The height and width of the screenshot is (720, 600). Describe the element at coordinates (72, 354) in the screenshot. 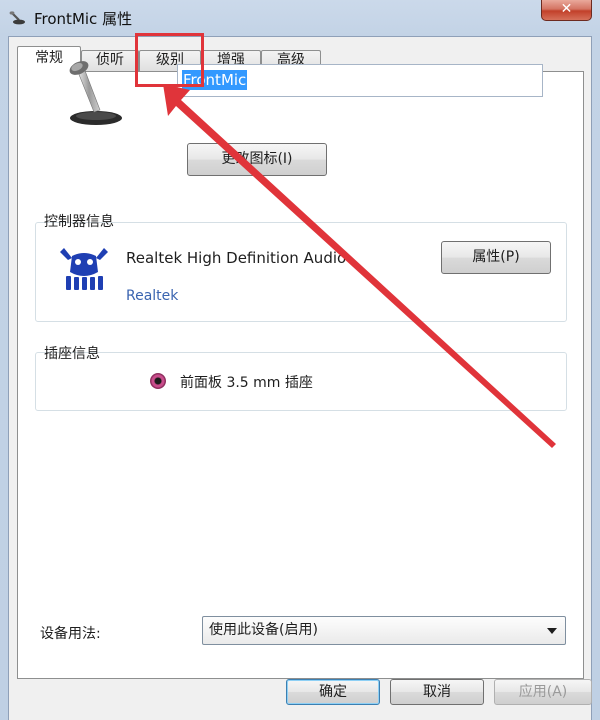

I see `jack-info-label: 插座信息` at that location.